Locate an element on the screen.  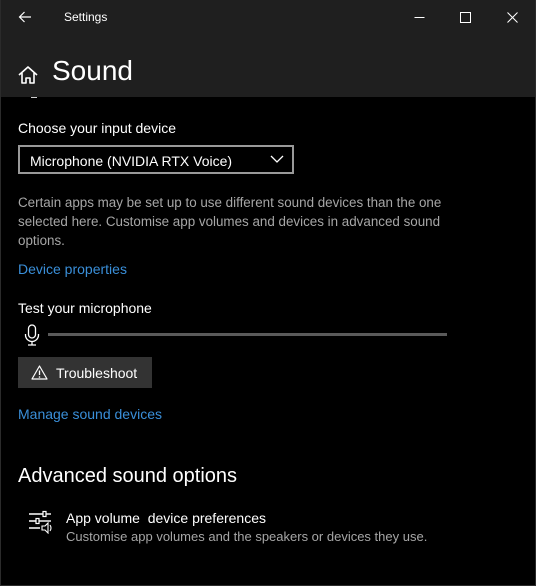
app-volume-title: App volume device preferences is located at coordinates (166, 518).